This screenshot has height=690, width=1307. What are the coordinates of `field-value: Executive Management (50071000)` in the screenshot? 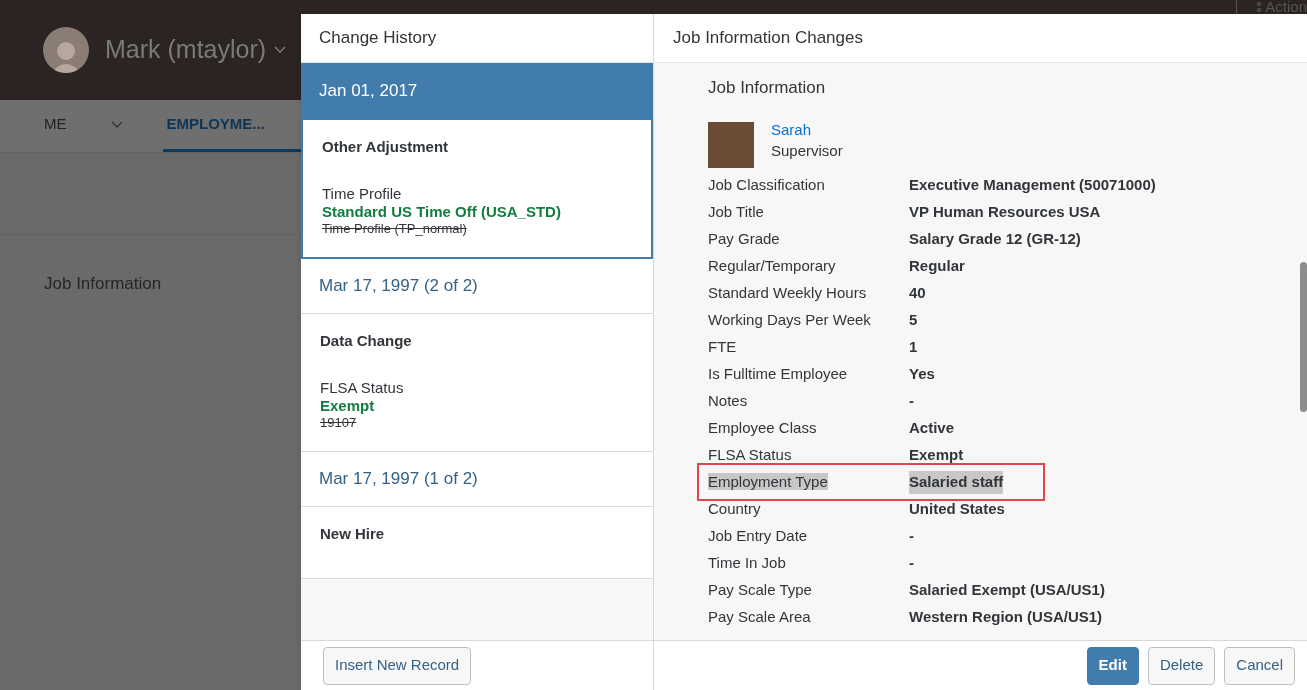 It's located at (1032, 185).